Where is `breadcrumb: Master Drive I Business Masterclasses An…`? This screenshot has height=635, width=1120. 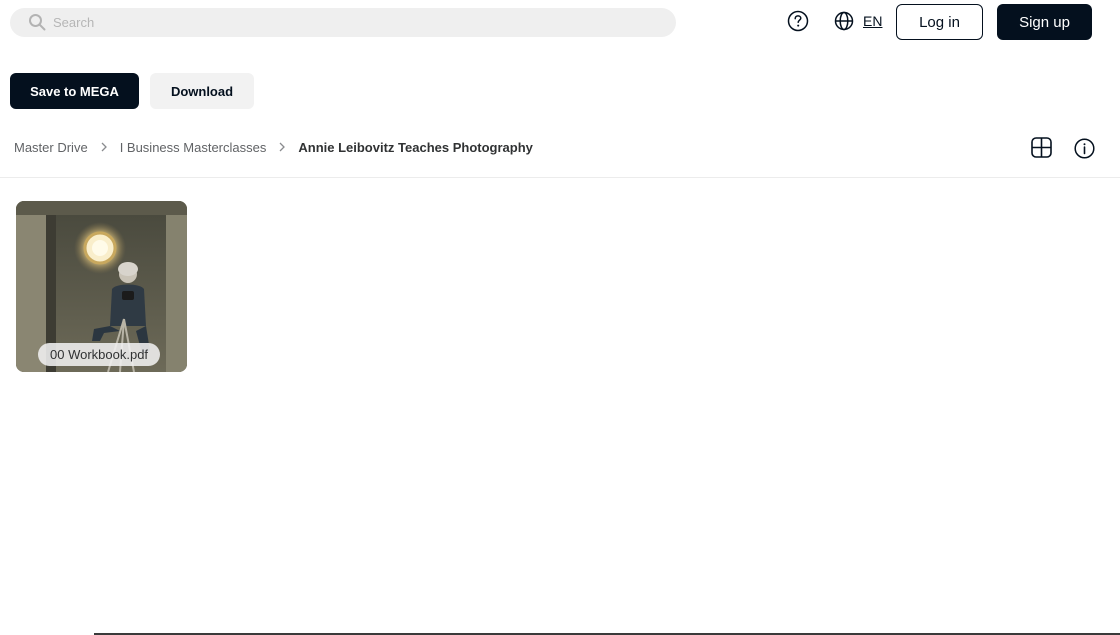 breadcrumb: Master Drive I Business Masterclasses An… is located at coordinates (273, 147).